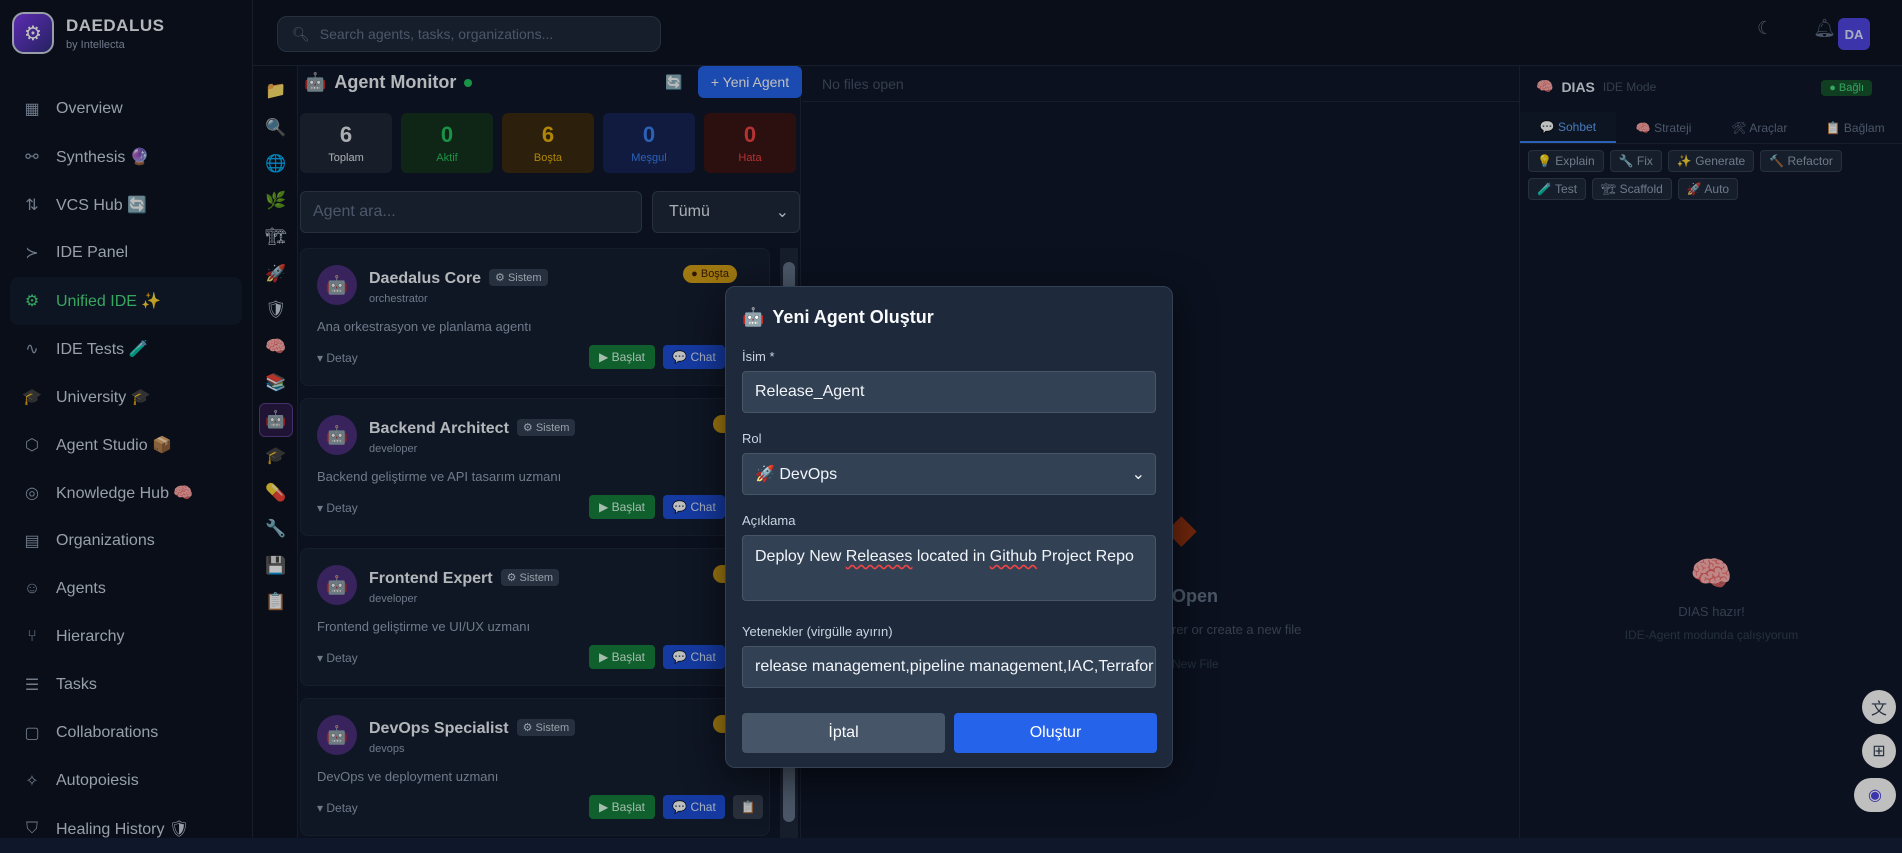  Describe the element at coordinates (853, 317) in the screenshot. I see `modal-title-text: Yeni Agent Oluştur` at that location.